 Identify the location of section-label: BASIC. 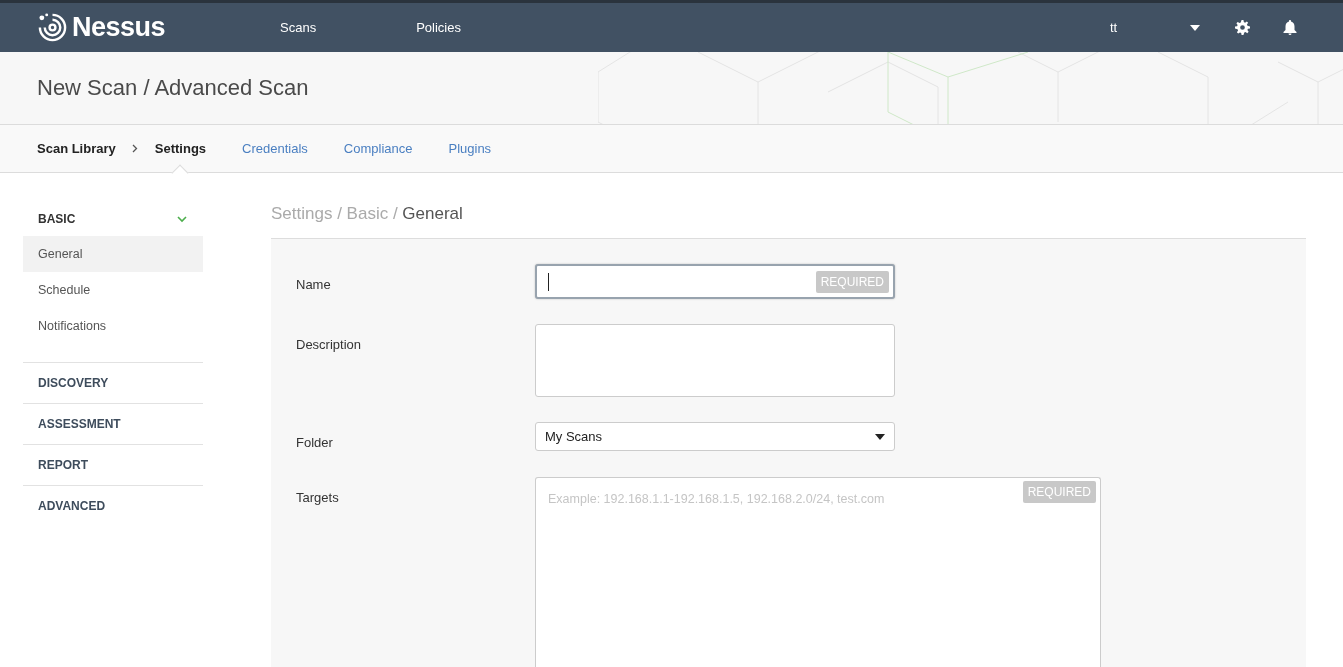
(57, 219).